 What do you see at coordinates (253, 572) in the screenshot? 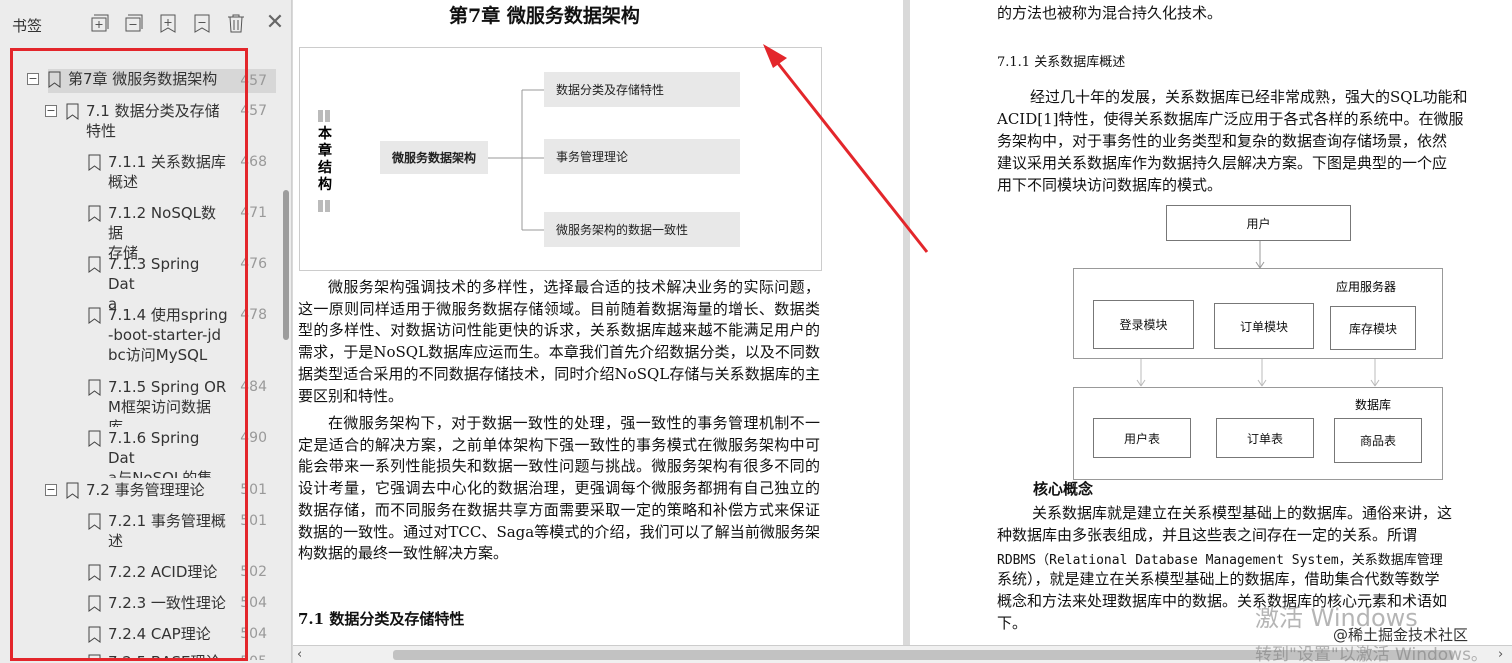
I see `bookmark-page: 502` at bounding box center [253, 572].